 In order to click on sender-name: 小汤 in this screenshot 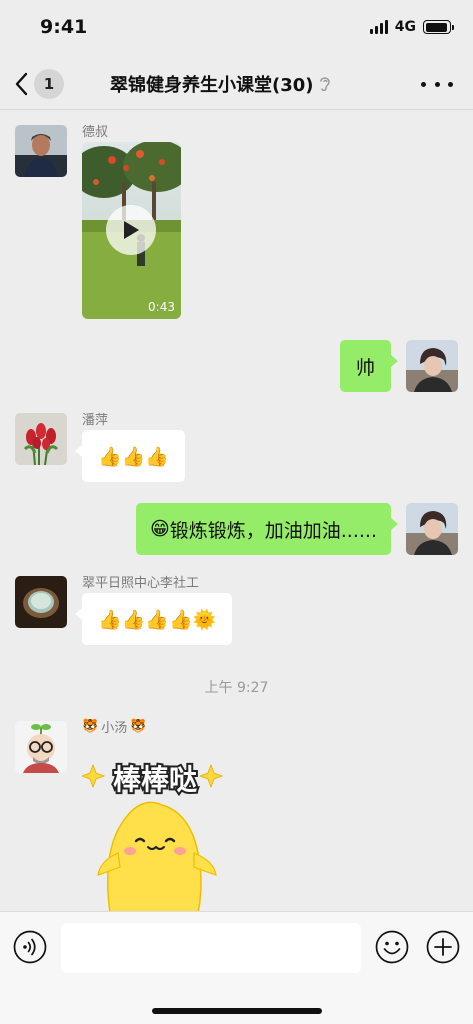, I will do `click(114, 728)`.